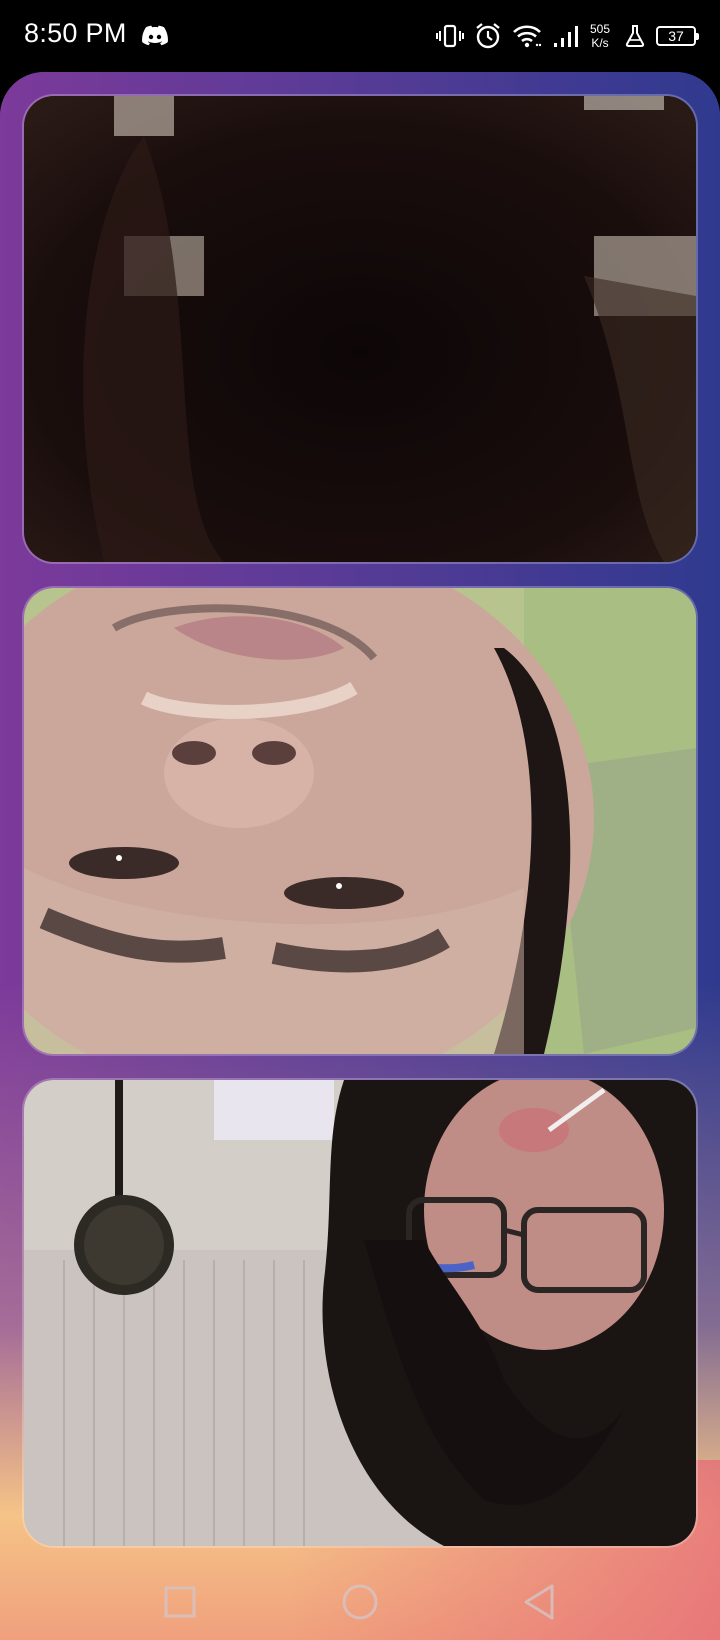 The width and height of the screenshot is (720, 1640). I want to click on status-bar: 8:50 PM 505 K/s 37, so click(360, 36).